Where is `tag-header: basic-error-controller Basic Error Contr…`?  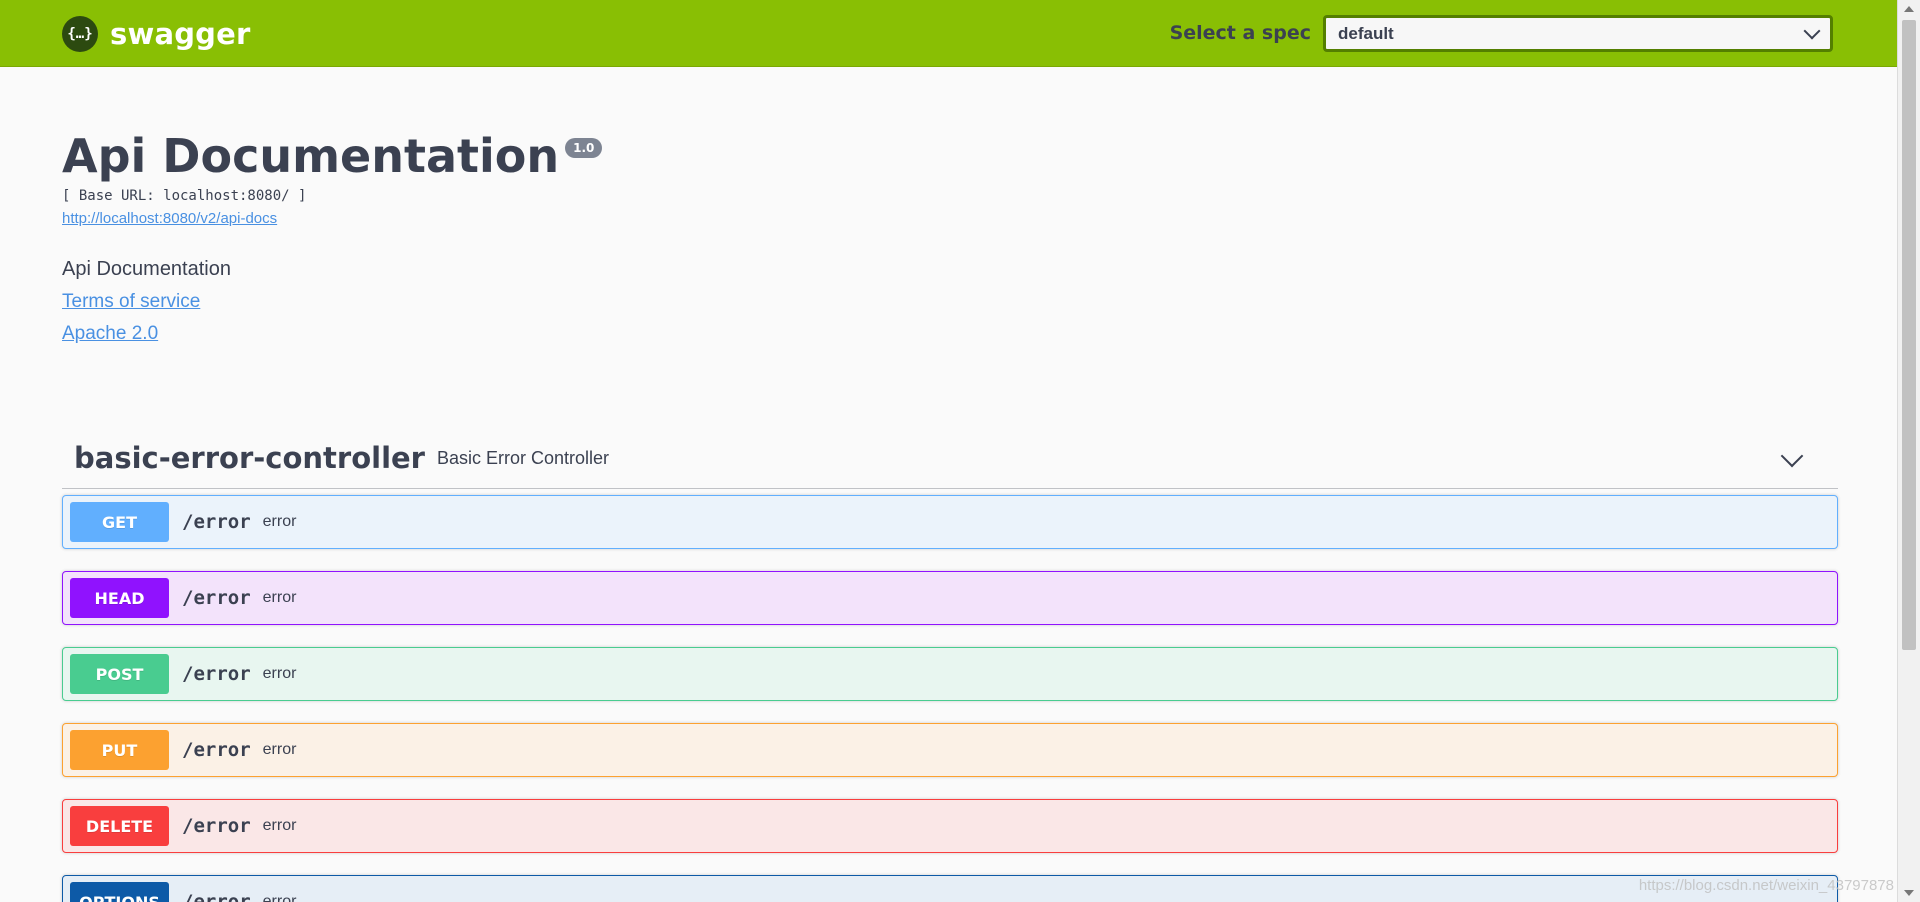
tag-header: basic-error-controller Basic Error Contr… is located at coordinates (950, 458).